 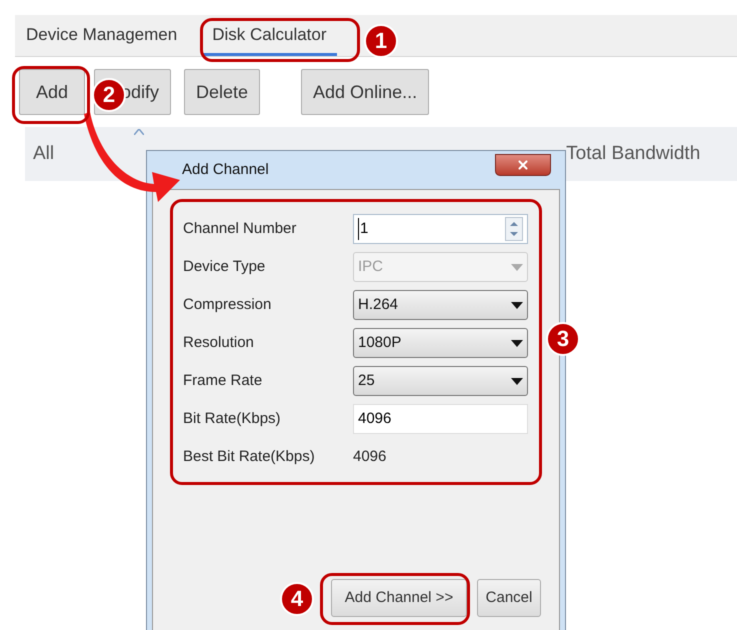 What do you see at coordinates (224, 266) in the screenshot?
I see `field-label: Device Type` at bounding box center [224, 266].